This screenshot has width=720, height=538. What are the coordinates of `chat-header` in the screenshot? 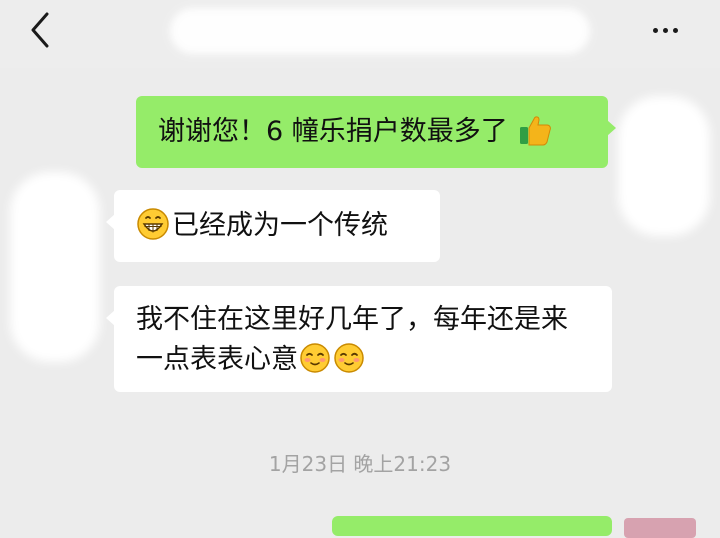 It's located at (360, 34).